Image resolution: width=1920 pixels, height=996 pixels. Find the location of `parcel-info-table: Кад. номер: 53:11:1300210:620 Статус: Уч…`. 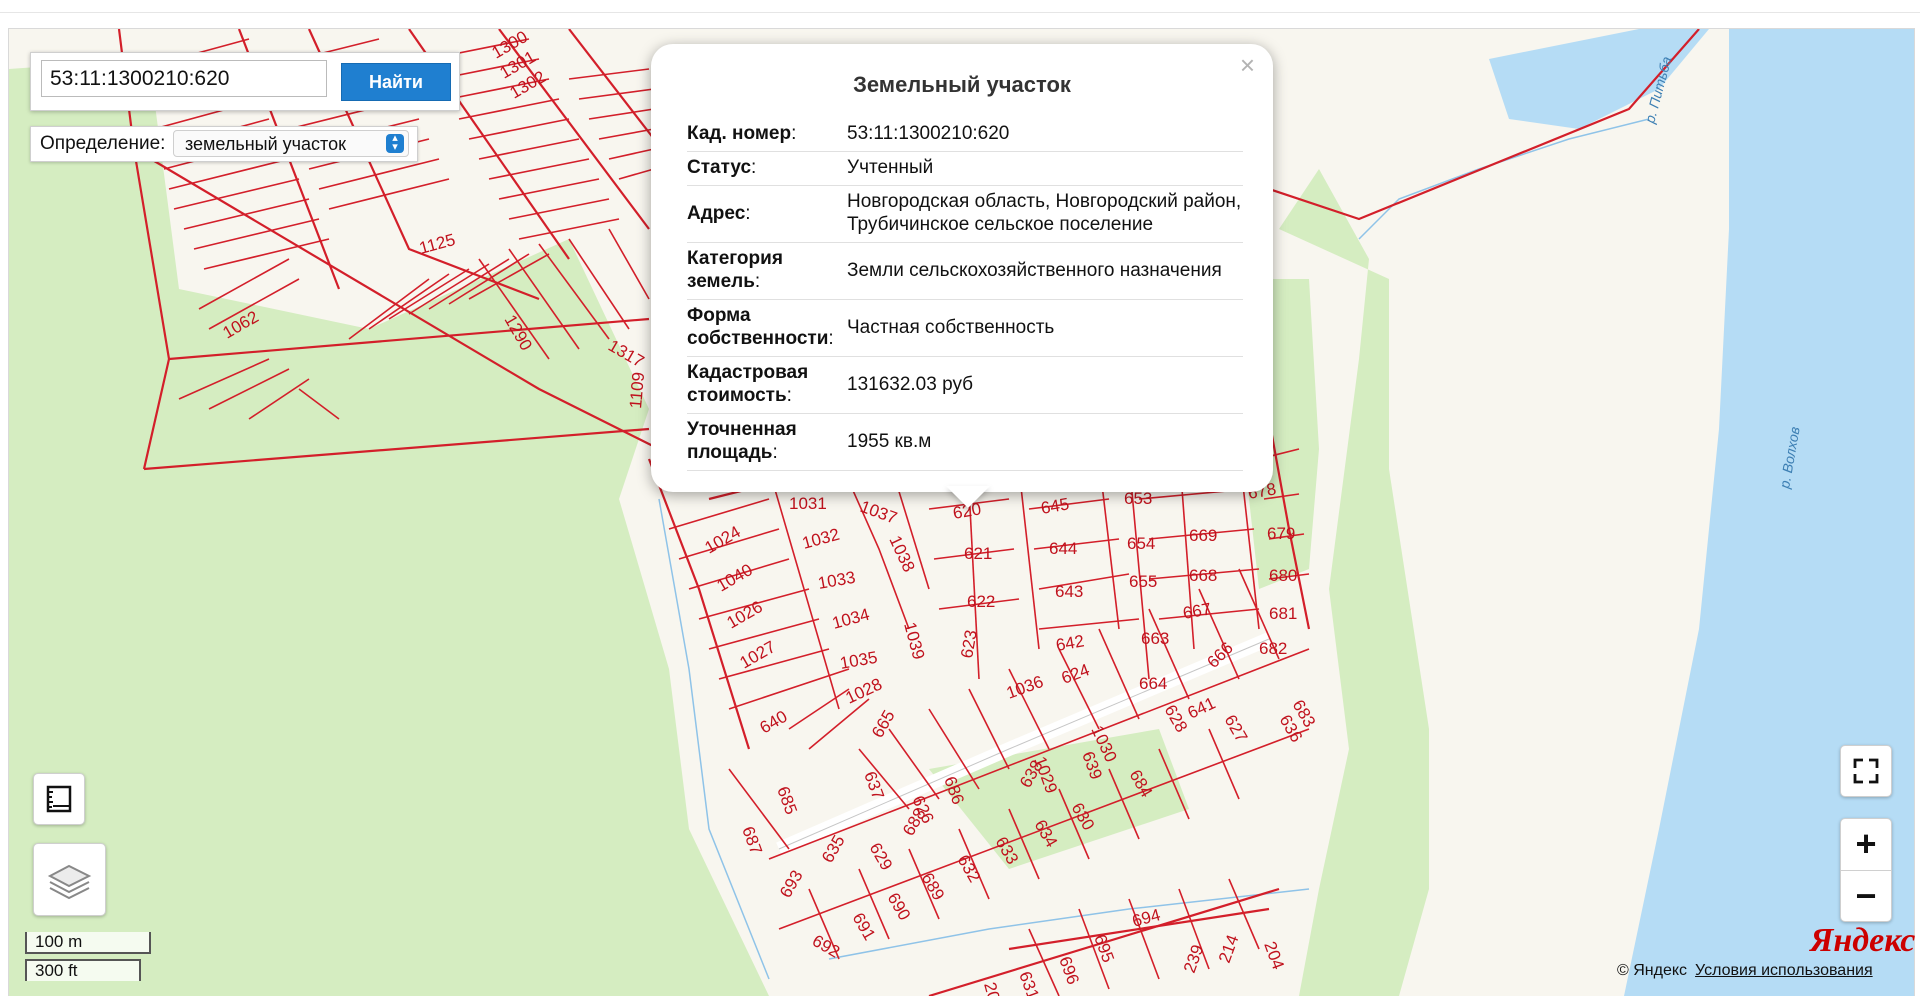

parcel-info-table: Кад. номер: 53:11:1300210:620 Статус: Уч… is located at coordinates (965, 294).